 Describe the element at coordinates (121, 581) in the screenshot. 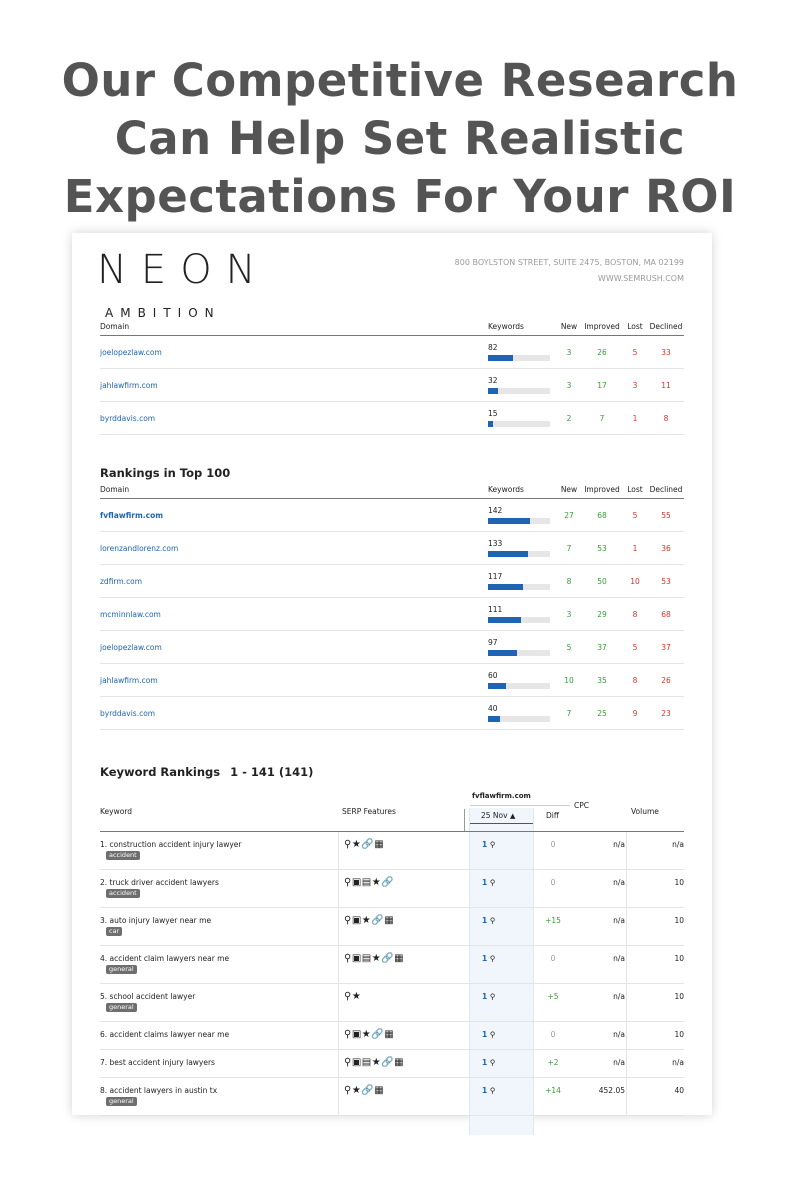

I see `domain-link: zdfirm.com` at that location.